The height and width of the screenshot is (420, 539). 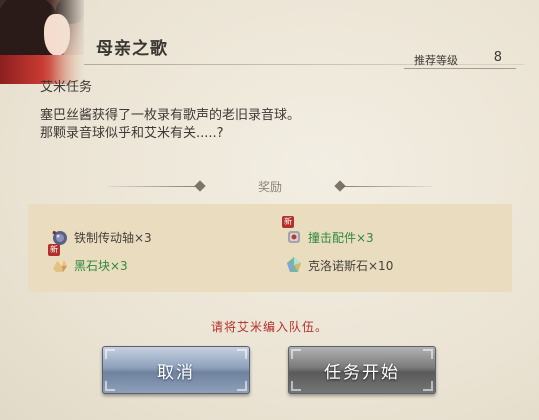 What do you see at coordinates (387, 186) in the screenshot?
I see `ornament-line` at bounding box center [387, 186].